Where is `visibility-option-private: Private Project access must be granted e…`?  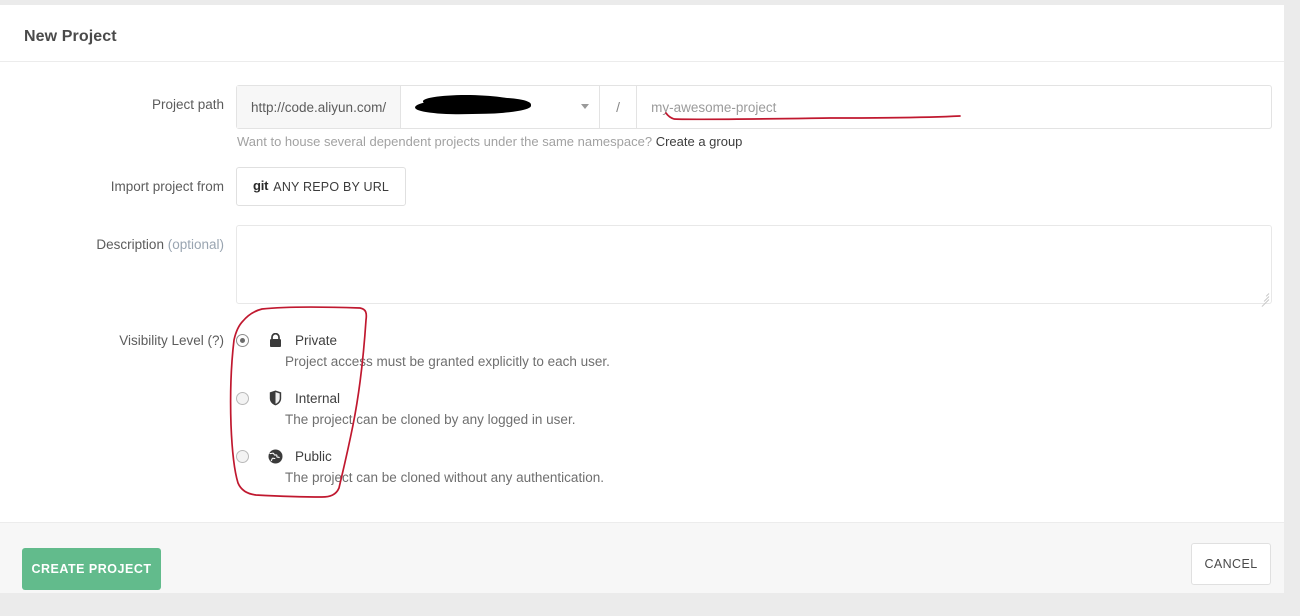
visibility-option-private: Private Project access must be granted e… is located at coordinates (586, 349).